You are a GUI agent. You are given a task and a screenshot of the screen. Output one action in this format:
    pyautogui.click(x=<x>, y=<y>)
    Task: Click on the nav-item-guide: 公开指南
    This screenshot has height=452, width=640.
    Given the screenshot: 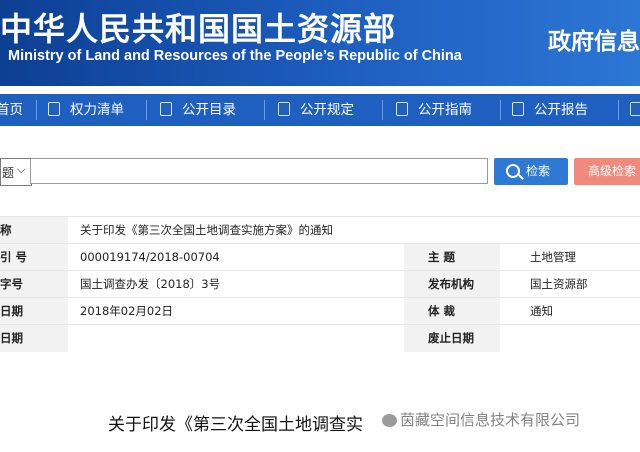 What is the action you would take?
    pyautogui.click(x=434, y=110)
    